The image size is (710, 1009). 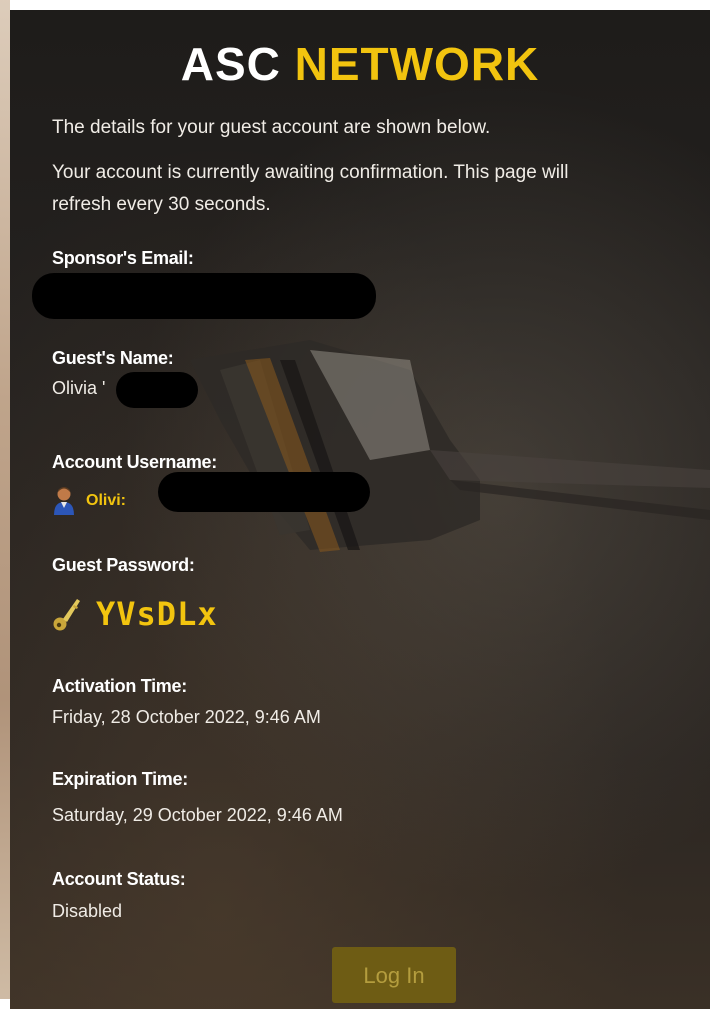 What do you see at coordinates (66, 615) in the screenshot?
I see `key-icon` at bounding box center [66, 615].